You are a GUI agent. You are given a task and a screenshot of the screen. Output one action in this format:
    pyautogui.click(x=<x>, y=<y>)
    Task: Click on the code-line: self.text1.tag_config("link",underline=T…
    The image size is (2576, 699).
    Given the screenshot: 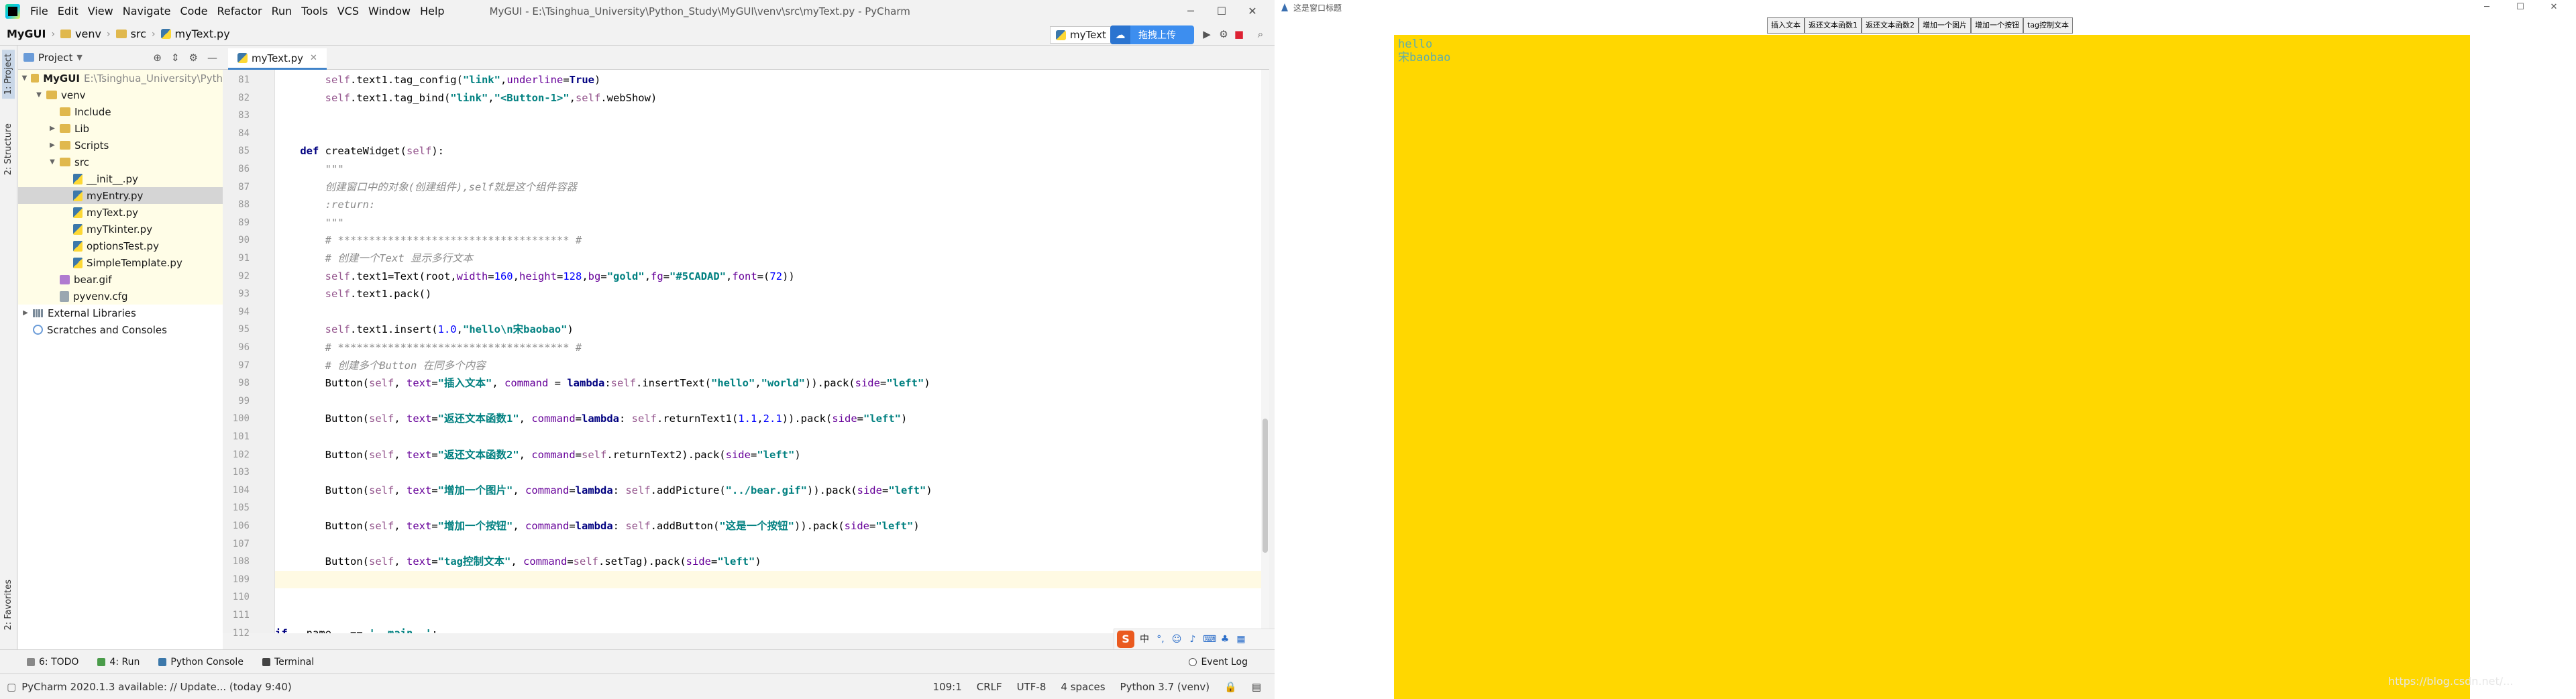 What is the action you would take?
    pyautogui.click(x=768, y=80)
    